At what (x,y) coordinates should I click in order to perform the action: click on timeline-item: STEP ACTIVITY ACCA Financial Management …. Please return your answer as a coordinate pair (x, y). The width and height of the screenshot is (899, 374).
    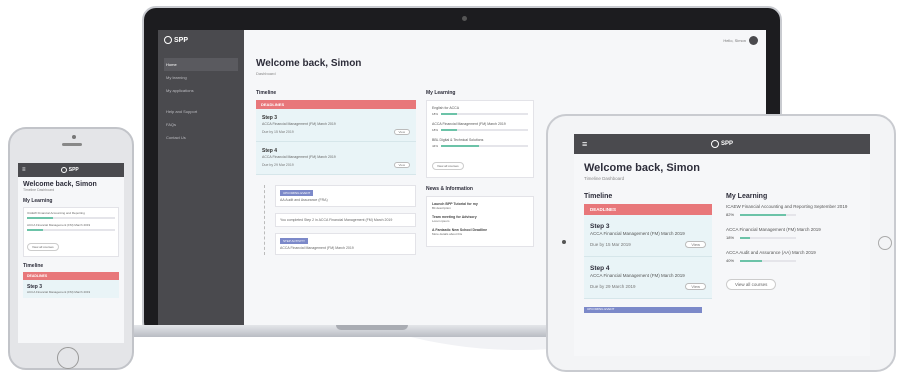
    Looking at the image, I should click on (345, 244).